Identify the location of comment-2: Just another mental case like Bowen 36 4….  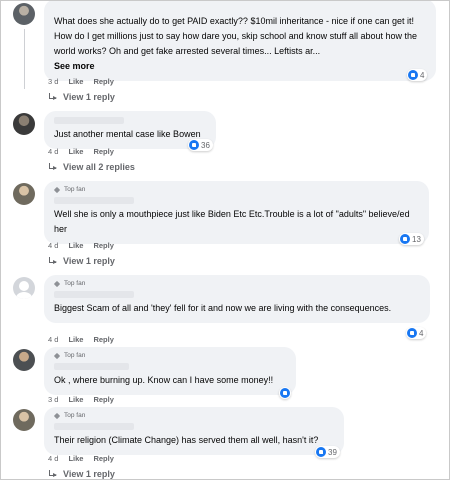
(228, 144).